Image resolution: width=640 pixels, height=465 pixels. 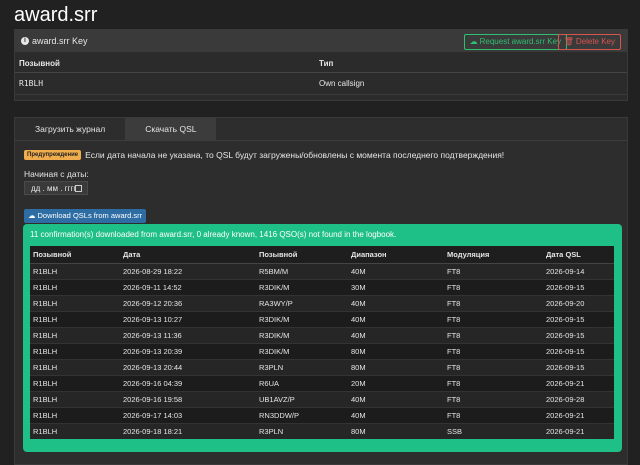 What do you see at coordinates (578, 271) in the screenshot?
I see `qsl-date-cell: 2026-09-14` at bounding box center [578, 271].